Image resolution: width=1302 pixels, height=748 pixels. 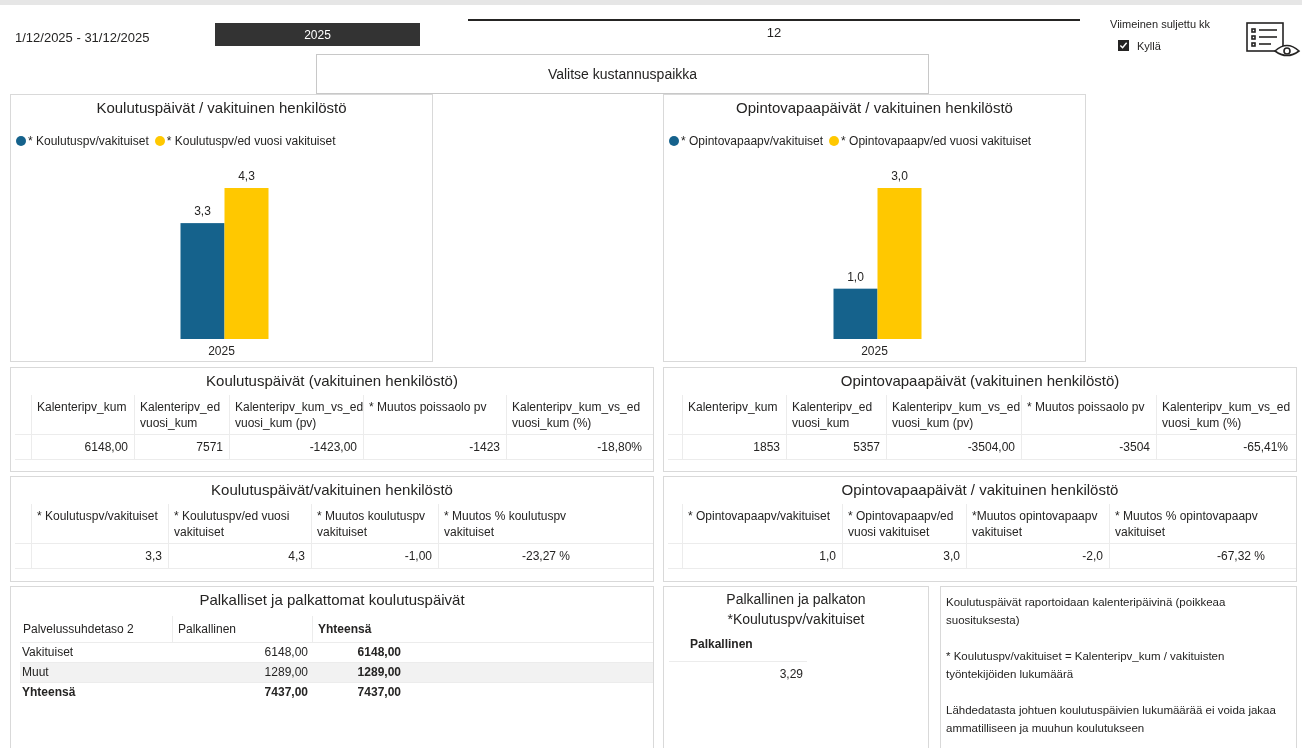 I want to click on table-cell: -23,27 %, so click(x=507, y=555).